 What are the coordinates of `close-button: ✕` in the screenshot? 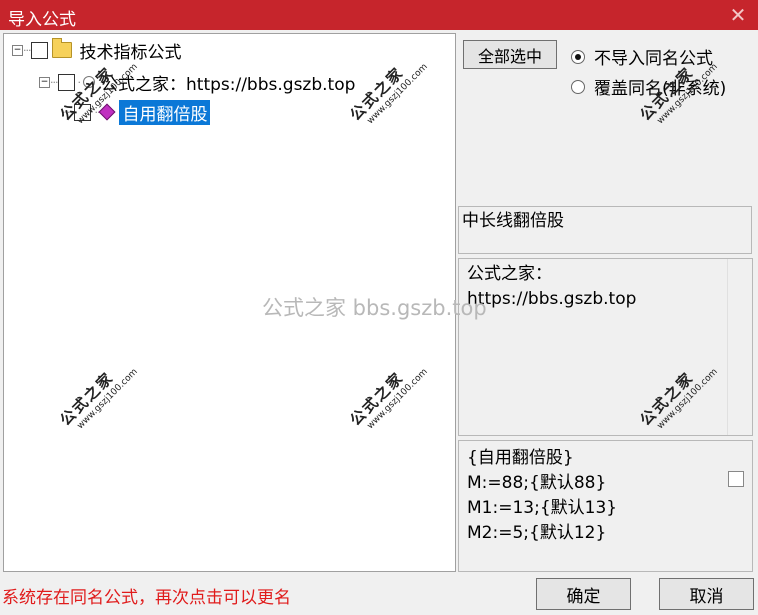 It's located at (738, 15).